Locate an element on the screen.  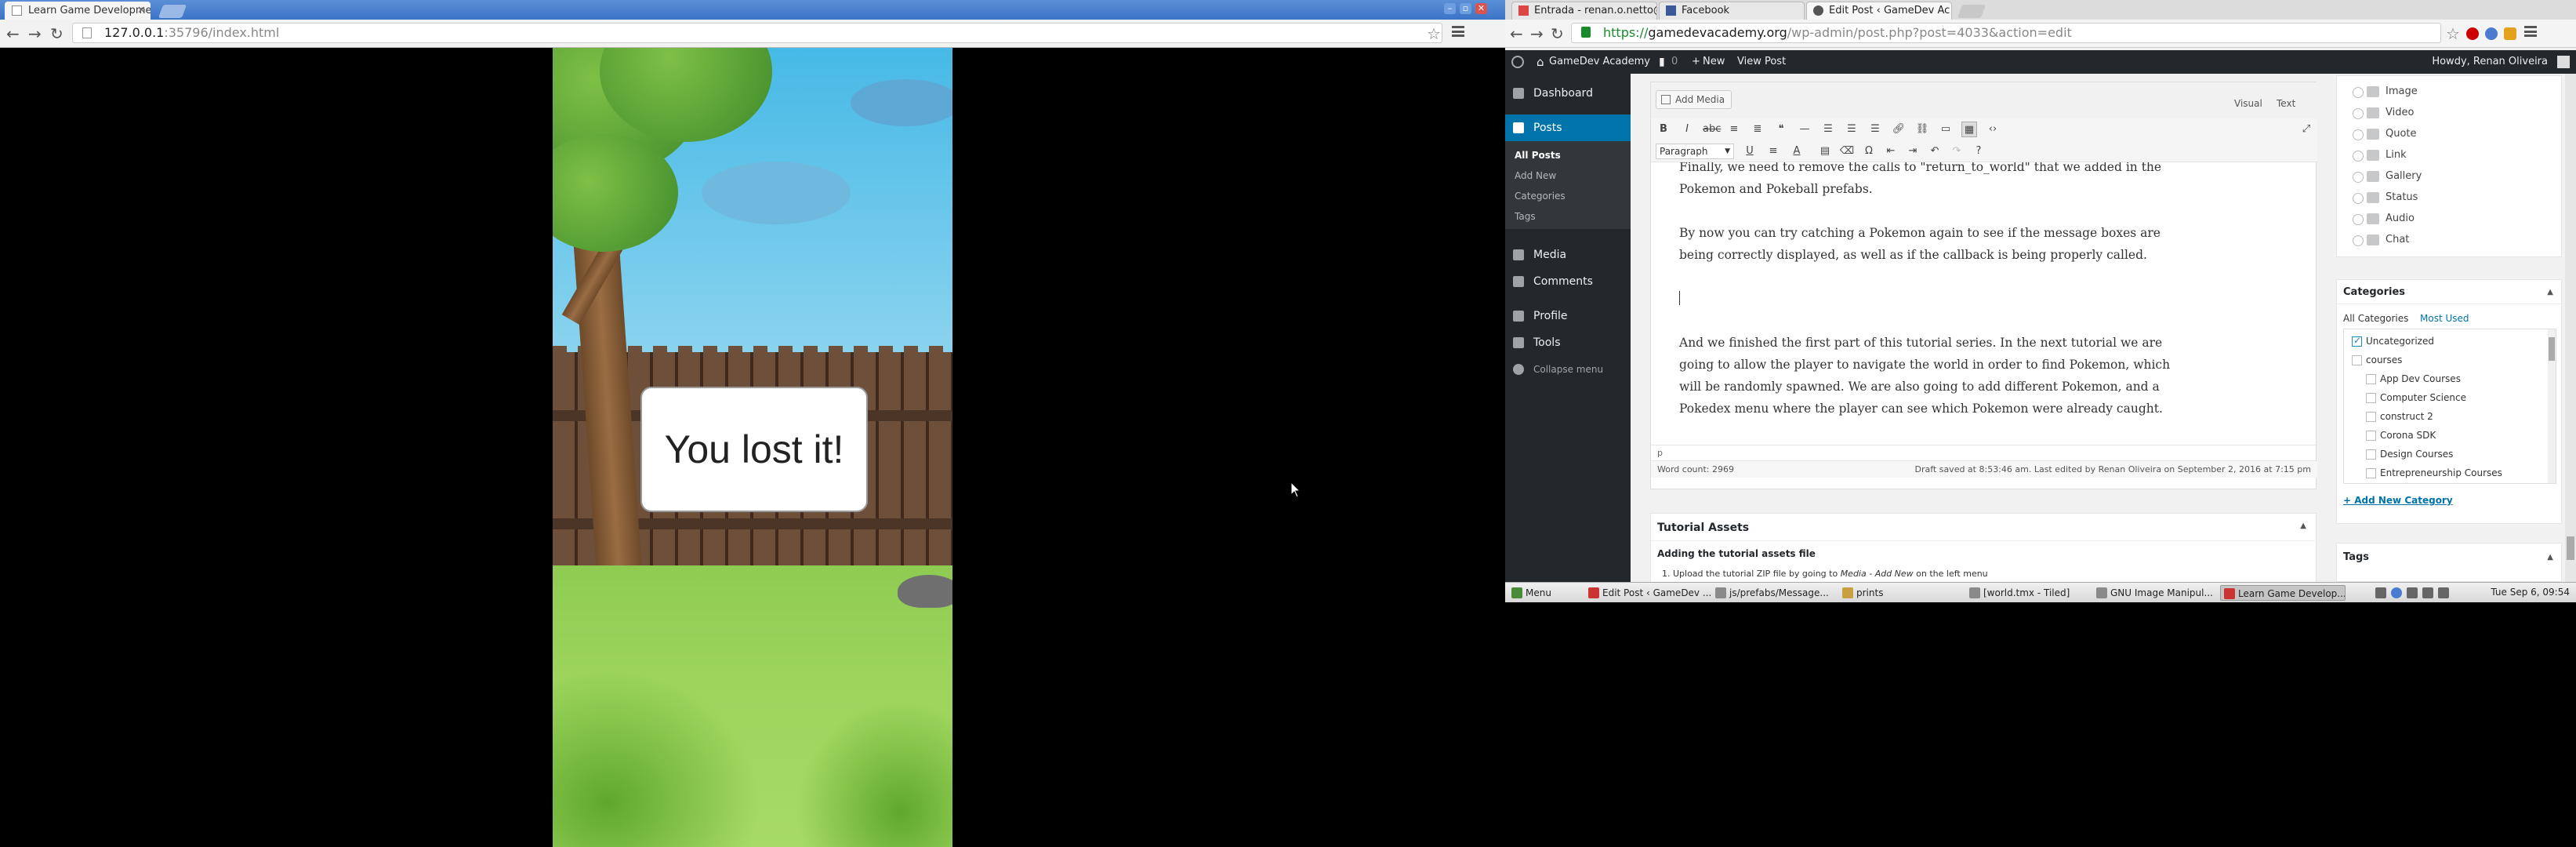
horizontal-line-icon: — is located at coordinates (1805, 129).